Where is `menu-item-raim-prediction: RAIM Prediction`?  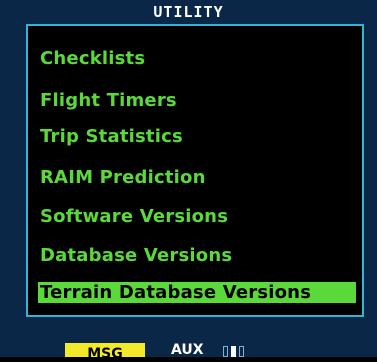 menu-item-raim-prediction: RAIM Prediction is located at coordinates (123, 178).